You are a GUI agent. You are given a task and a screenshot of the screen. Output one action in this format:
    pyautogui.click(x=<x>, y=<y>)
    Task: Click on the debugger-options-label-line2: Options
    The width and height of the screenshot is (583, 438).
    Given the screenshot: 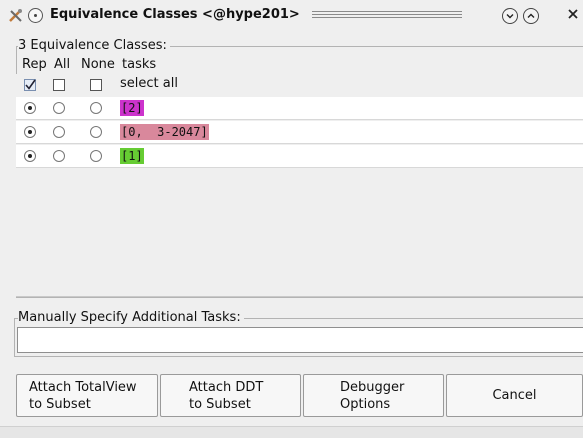 What is the action you would take?
    pyautogui.click(x=365, y=404)
    